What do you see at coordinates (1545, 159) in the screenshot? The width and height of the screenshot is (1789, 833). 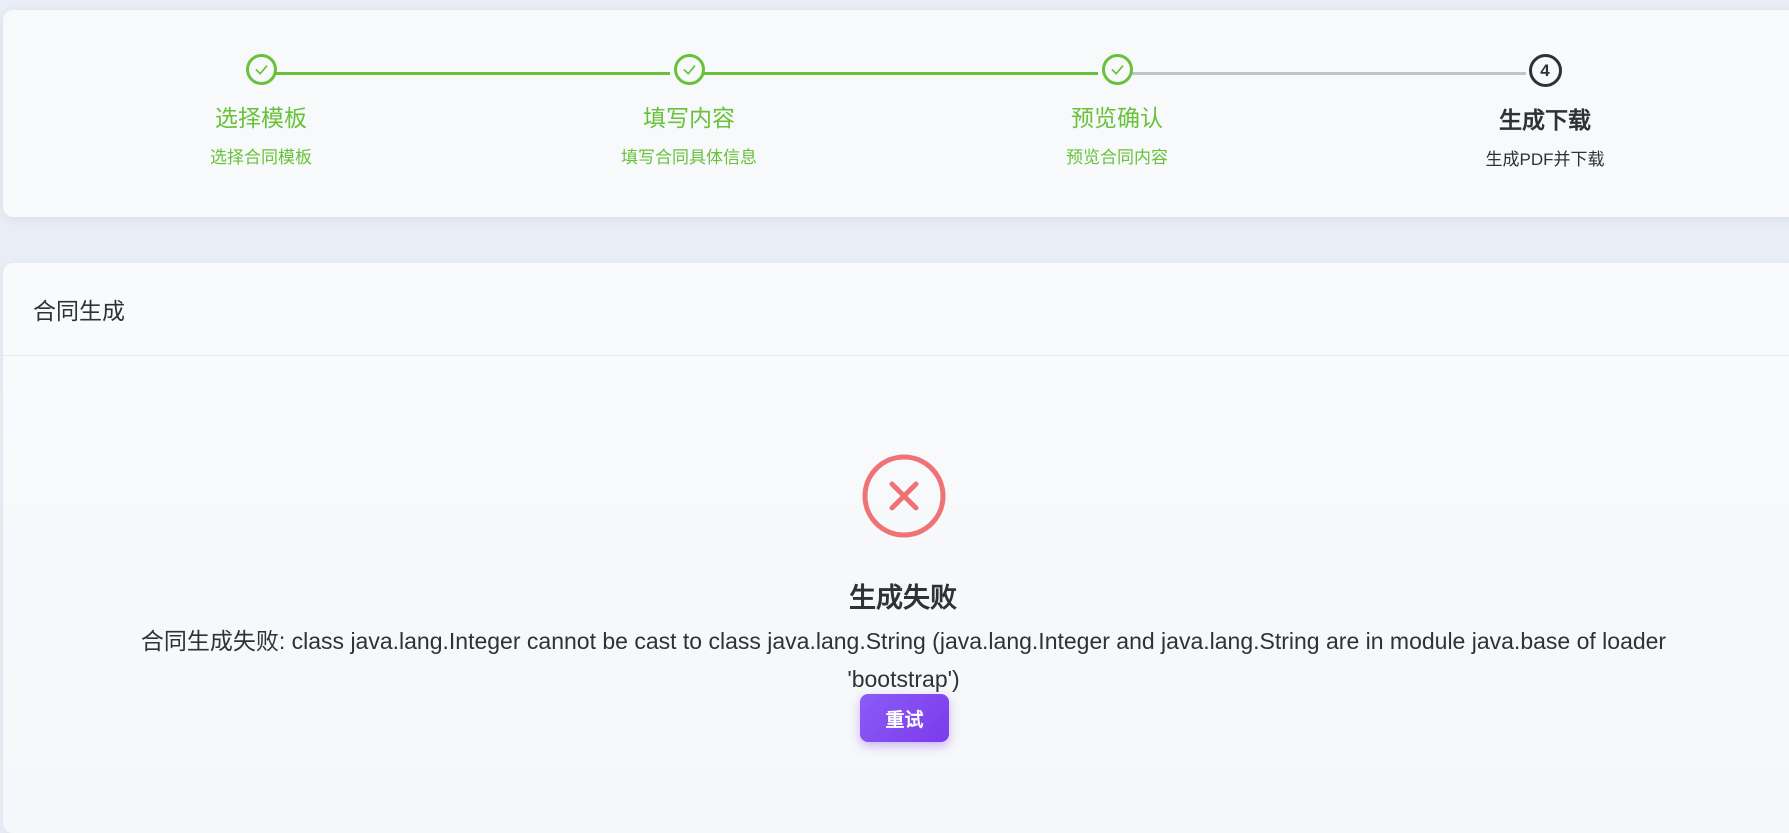 I see `step-description: 生成PDF并下载` at bounding box center [1545, 159].